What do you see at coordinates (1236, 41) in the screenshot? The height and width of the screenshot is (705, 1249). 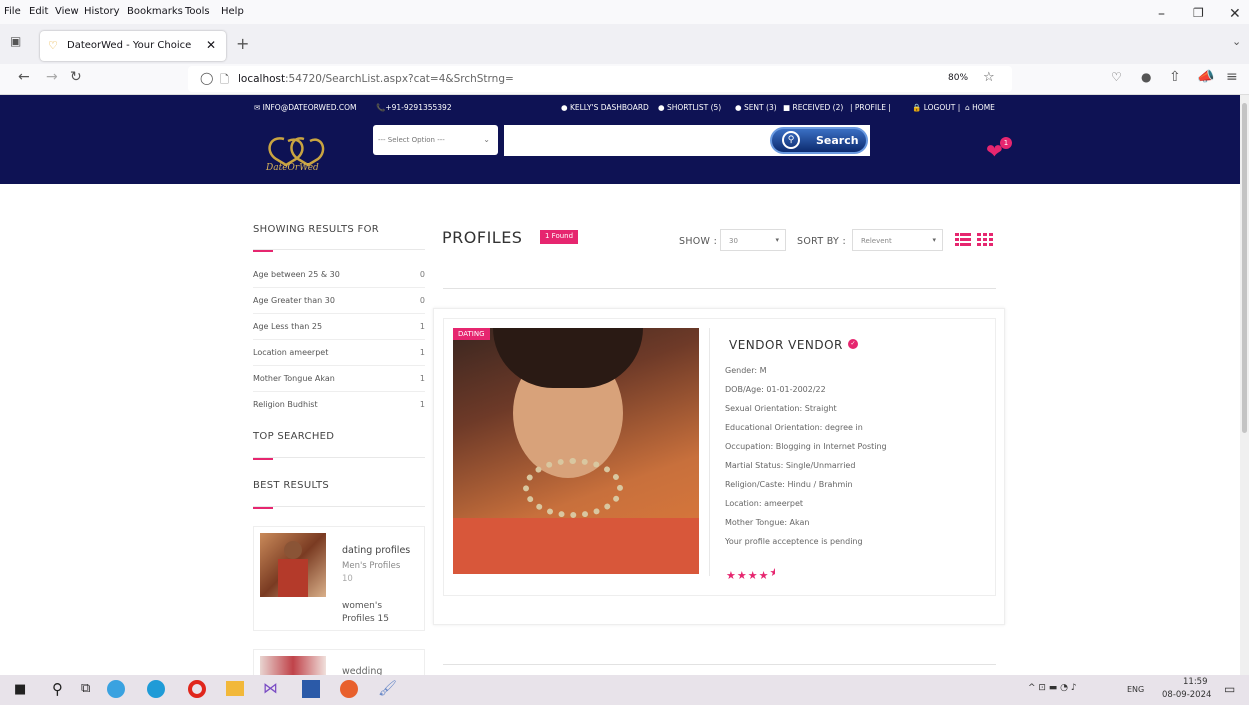 I see `tab-overflow-icon: ⌄` at bounding box center [1236, 41].